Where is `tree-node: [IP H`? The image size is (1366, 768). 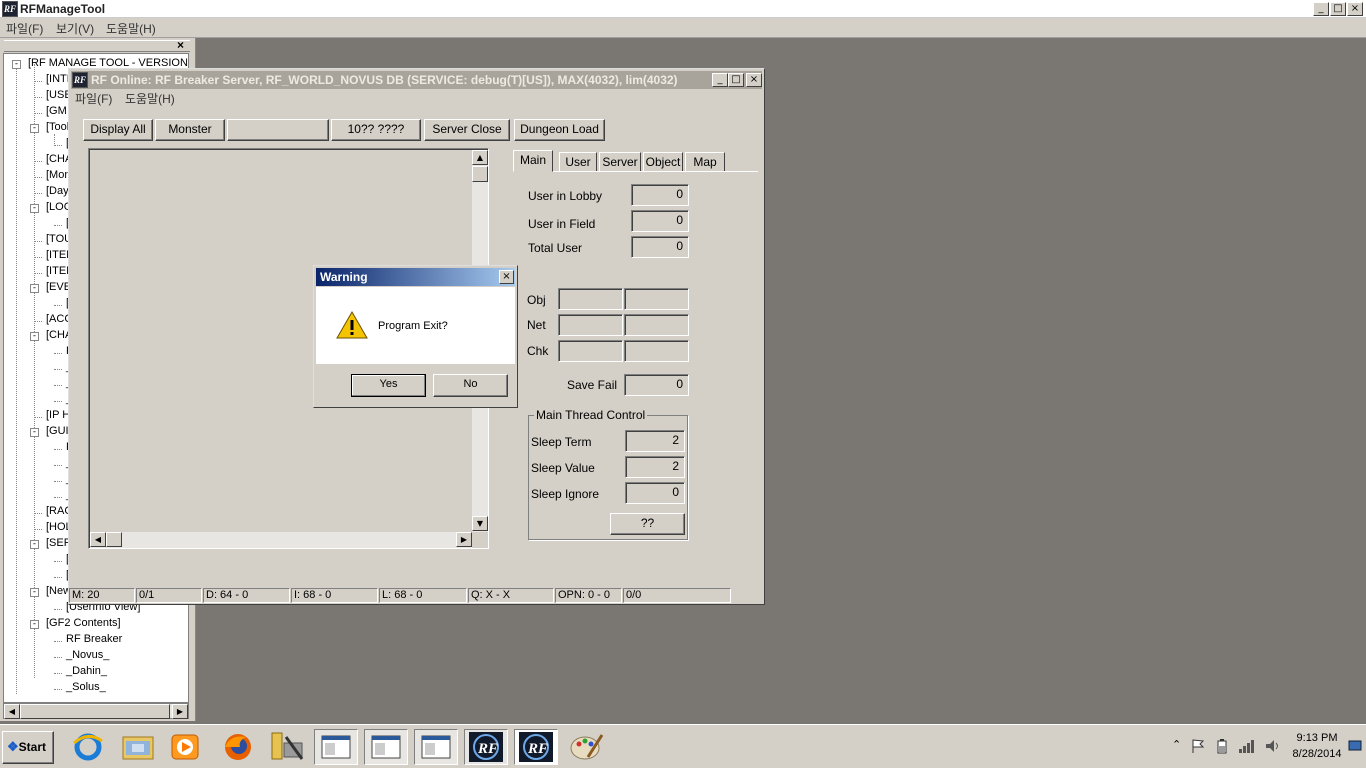 tree-node: [IP H is located at coordinates (58, 415).